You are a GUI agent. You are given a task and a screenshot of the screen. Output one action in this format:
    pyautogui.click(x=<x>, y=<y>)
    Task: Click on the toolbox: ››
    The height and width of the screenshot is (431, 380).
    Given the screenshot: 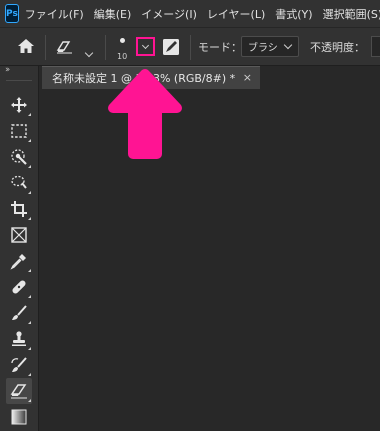 What is the action you would take?
    pyautogui.click(x=19, y=248)
    